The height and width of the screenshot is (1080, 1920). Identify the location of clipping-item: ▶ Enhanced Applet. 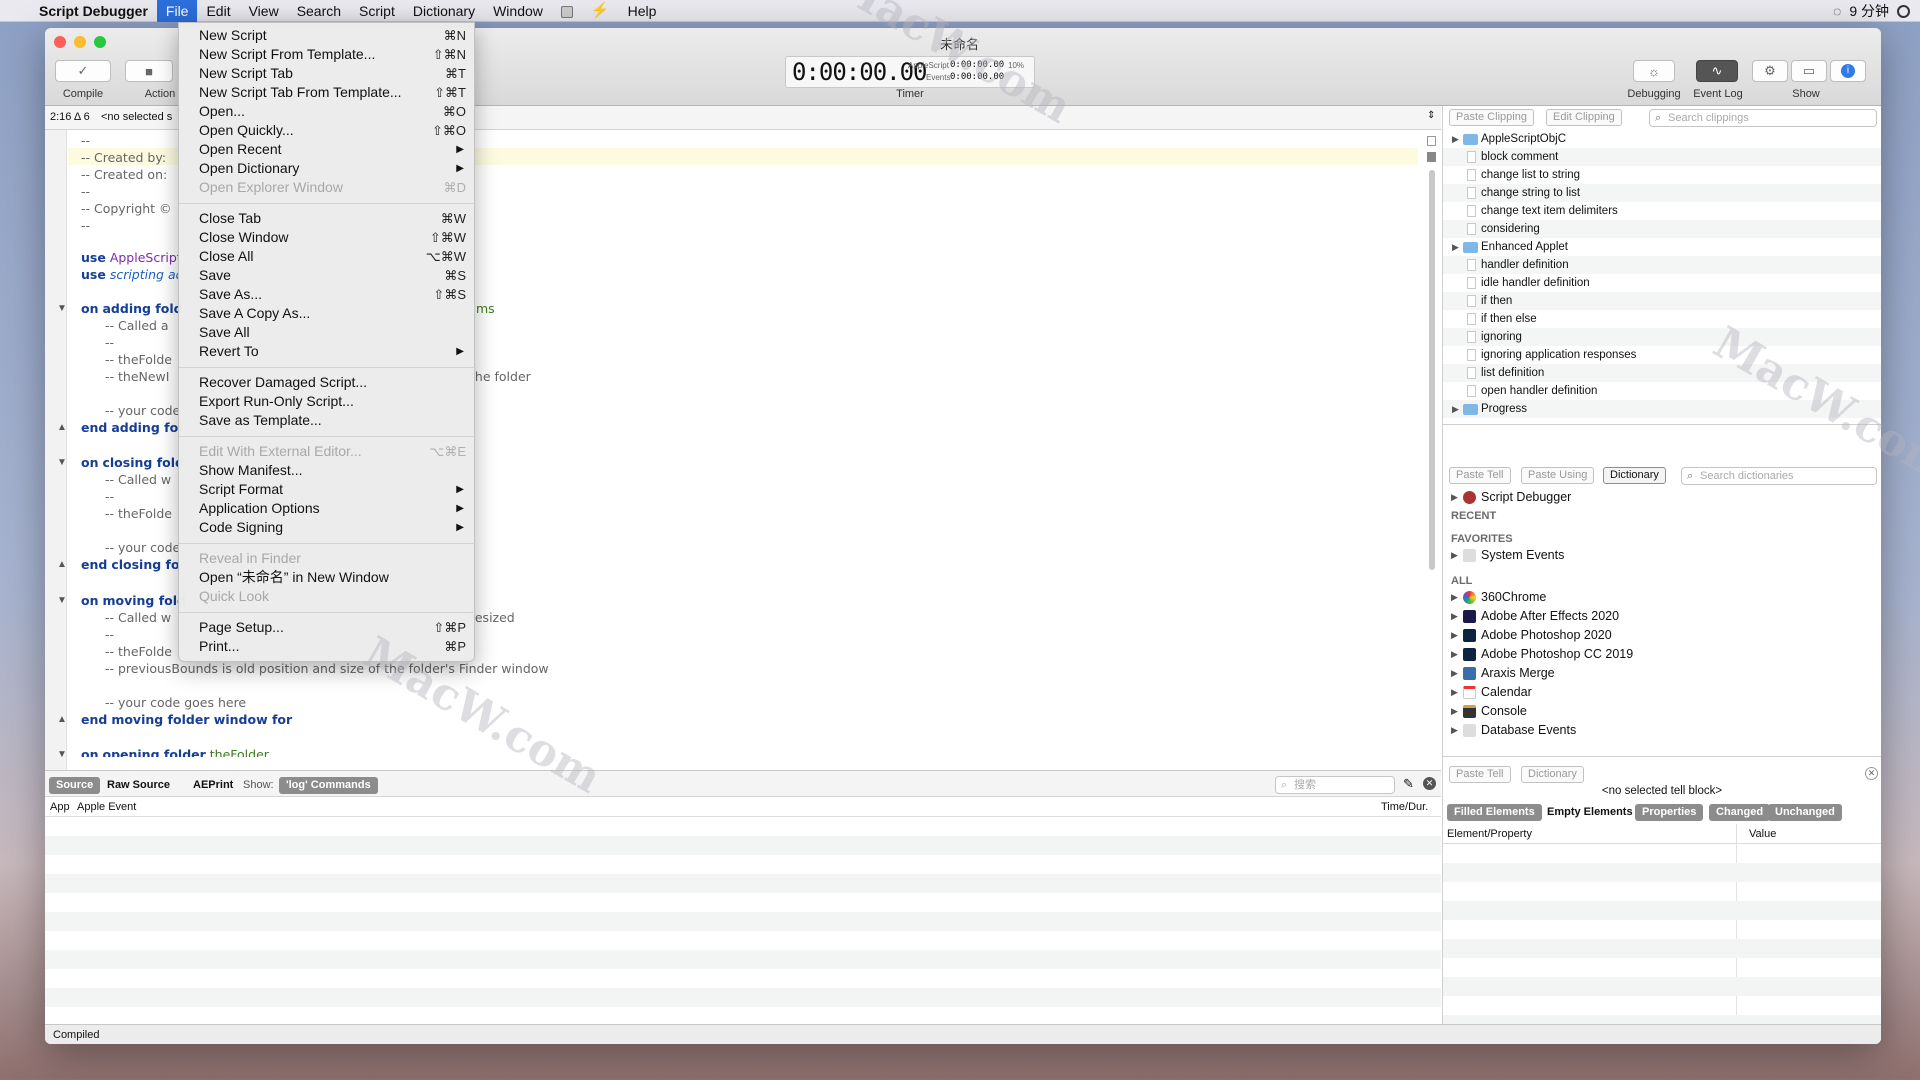
(1662, 247).